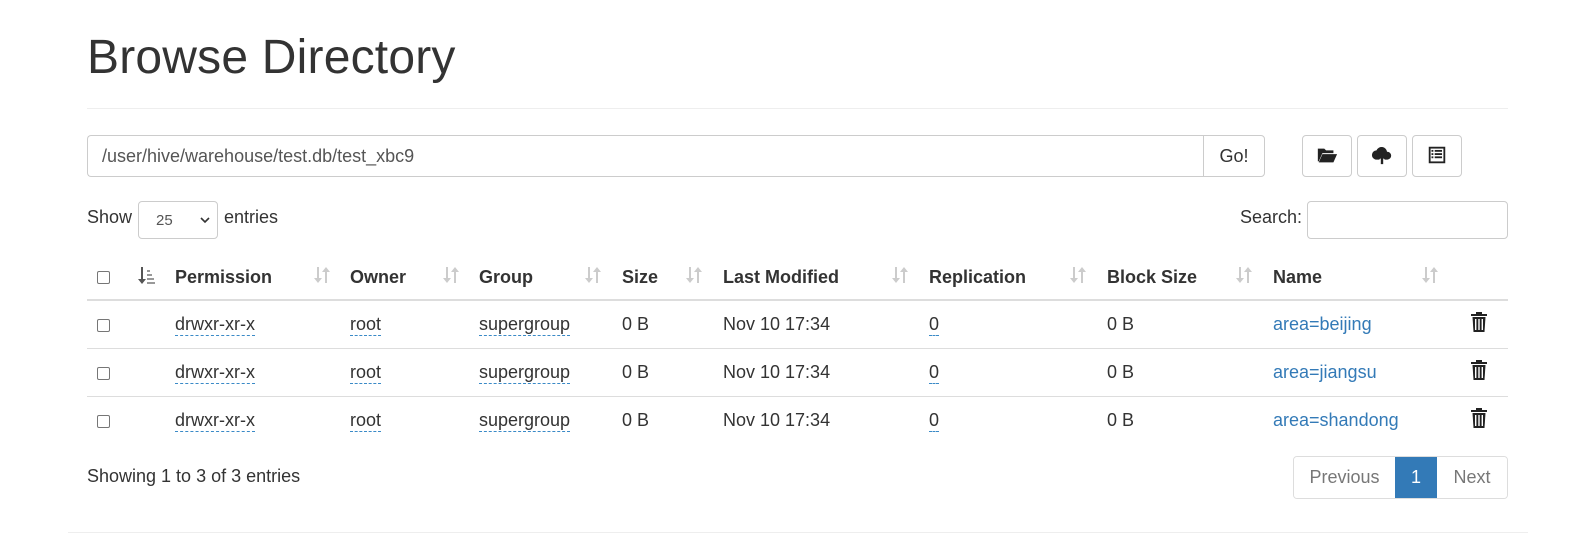 This screenshot has width=1572, height=547. I want to click on column-header-actions, so click(1482, 278).